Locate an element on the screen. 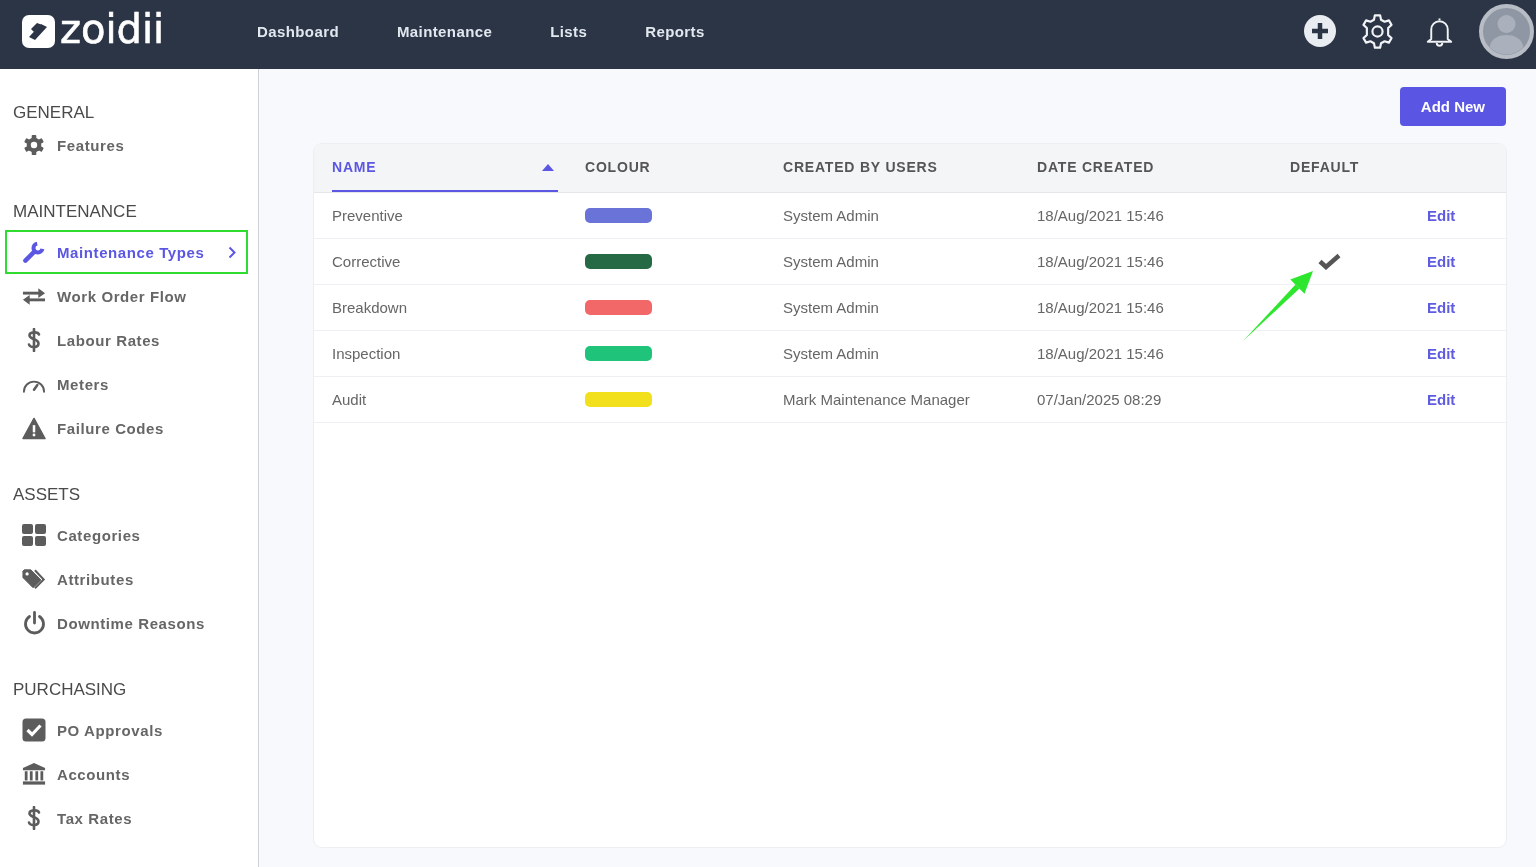 This screenshot has height=867, width=1536. column-header: COLOUR is located at coordinates (618, 168).